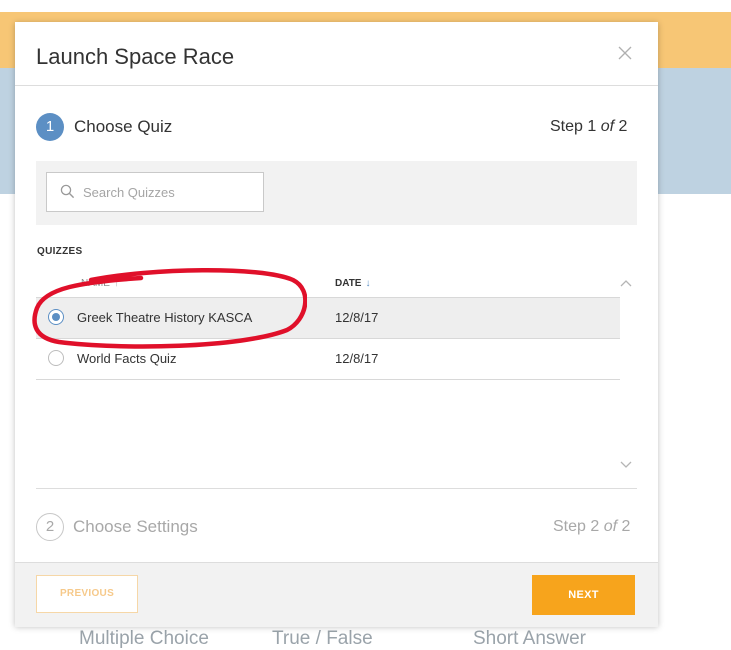  What do you see at coordinates (135, 526) in the screenshot?
I see `step-2-title: Choose Settings` at bounding box center [135, 526].